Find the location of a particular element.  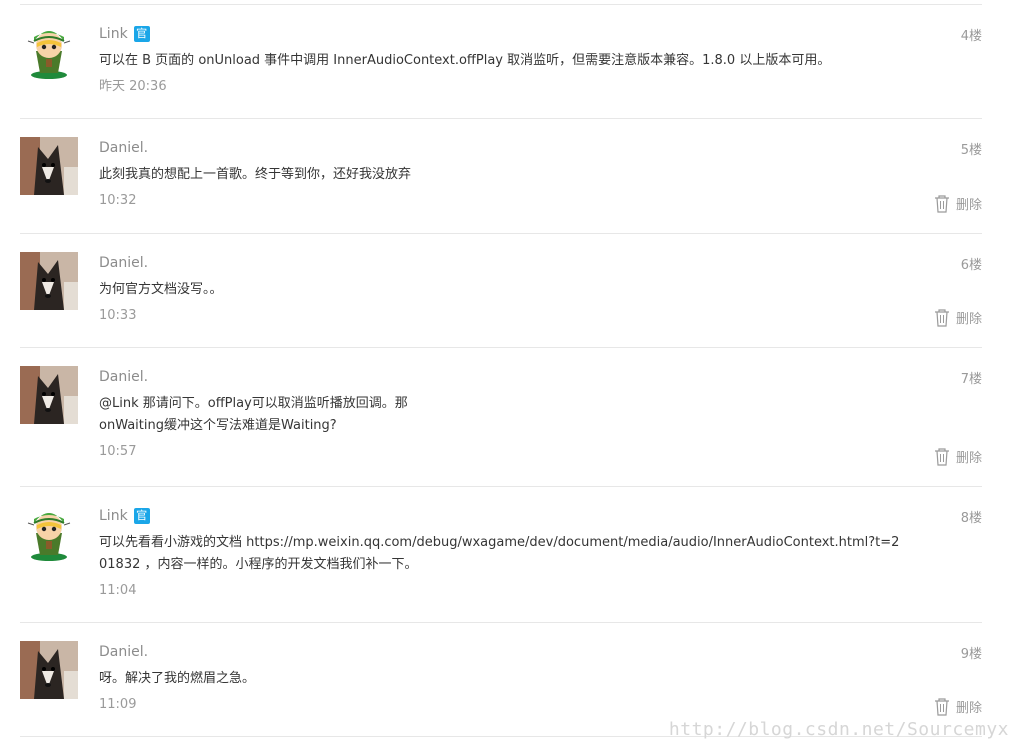

floor-number: 7楼 is located at coordinates (971, 379).